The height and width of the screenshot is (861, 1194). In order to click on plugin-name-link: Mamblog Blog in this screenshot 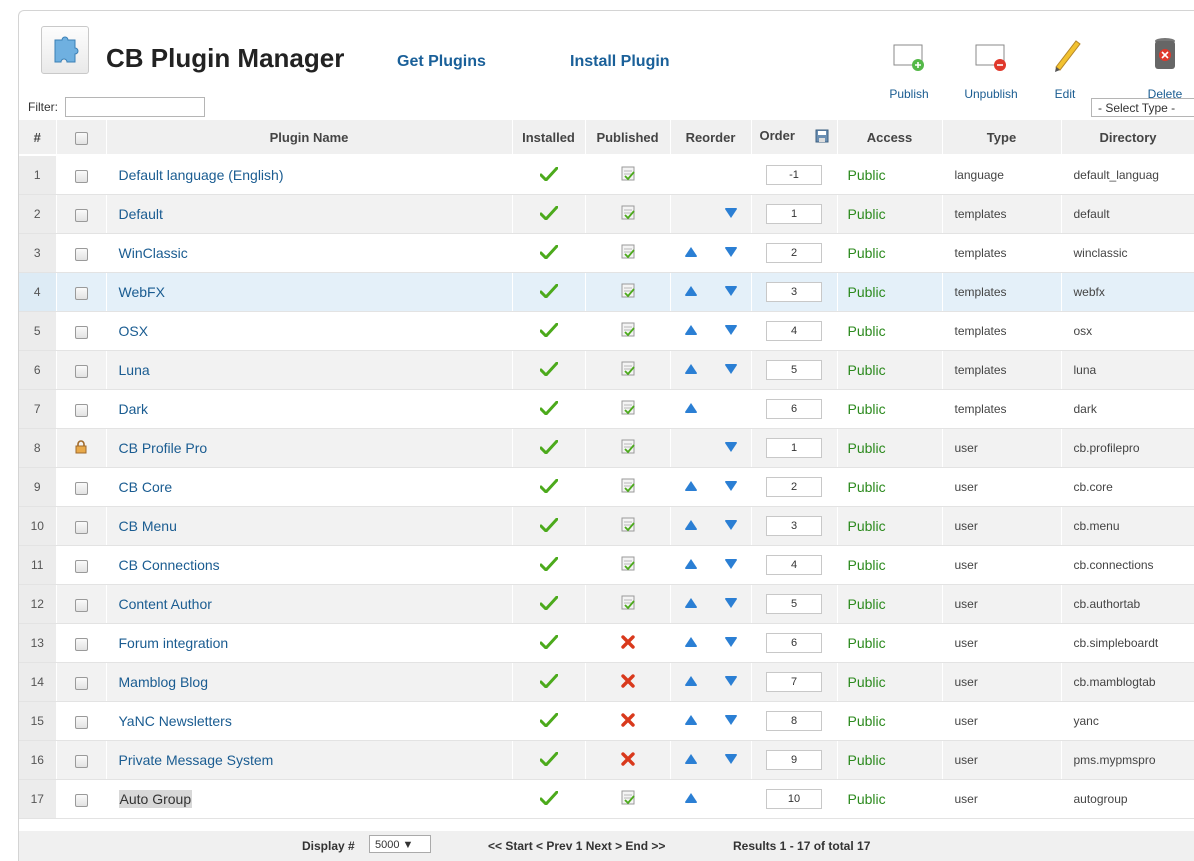, I will do `click(309, 682)`.